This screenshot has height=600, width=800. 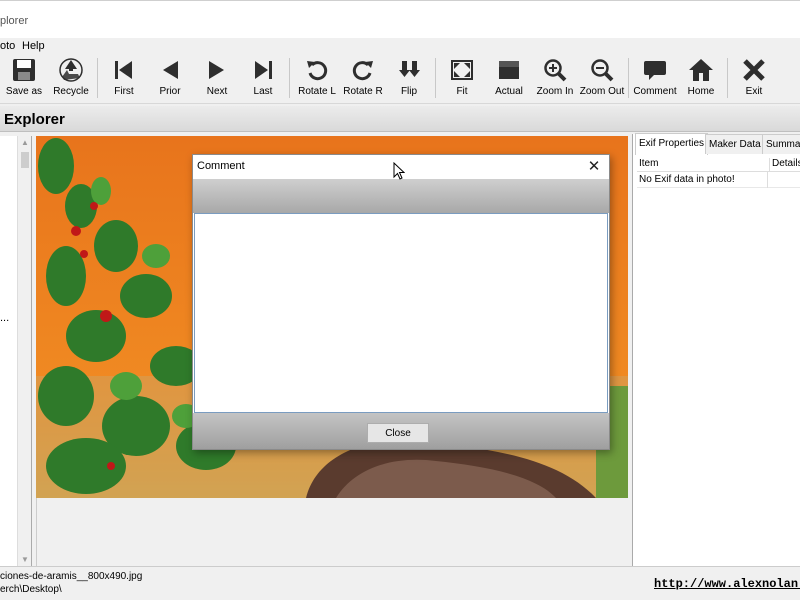 I want to click on title-bar: plorer, so click(x=400, y=19).